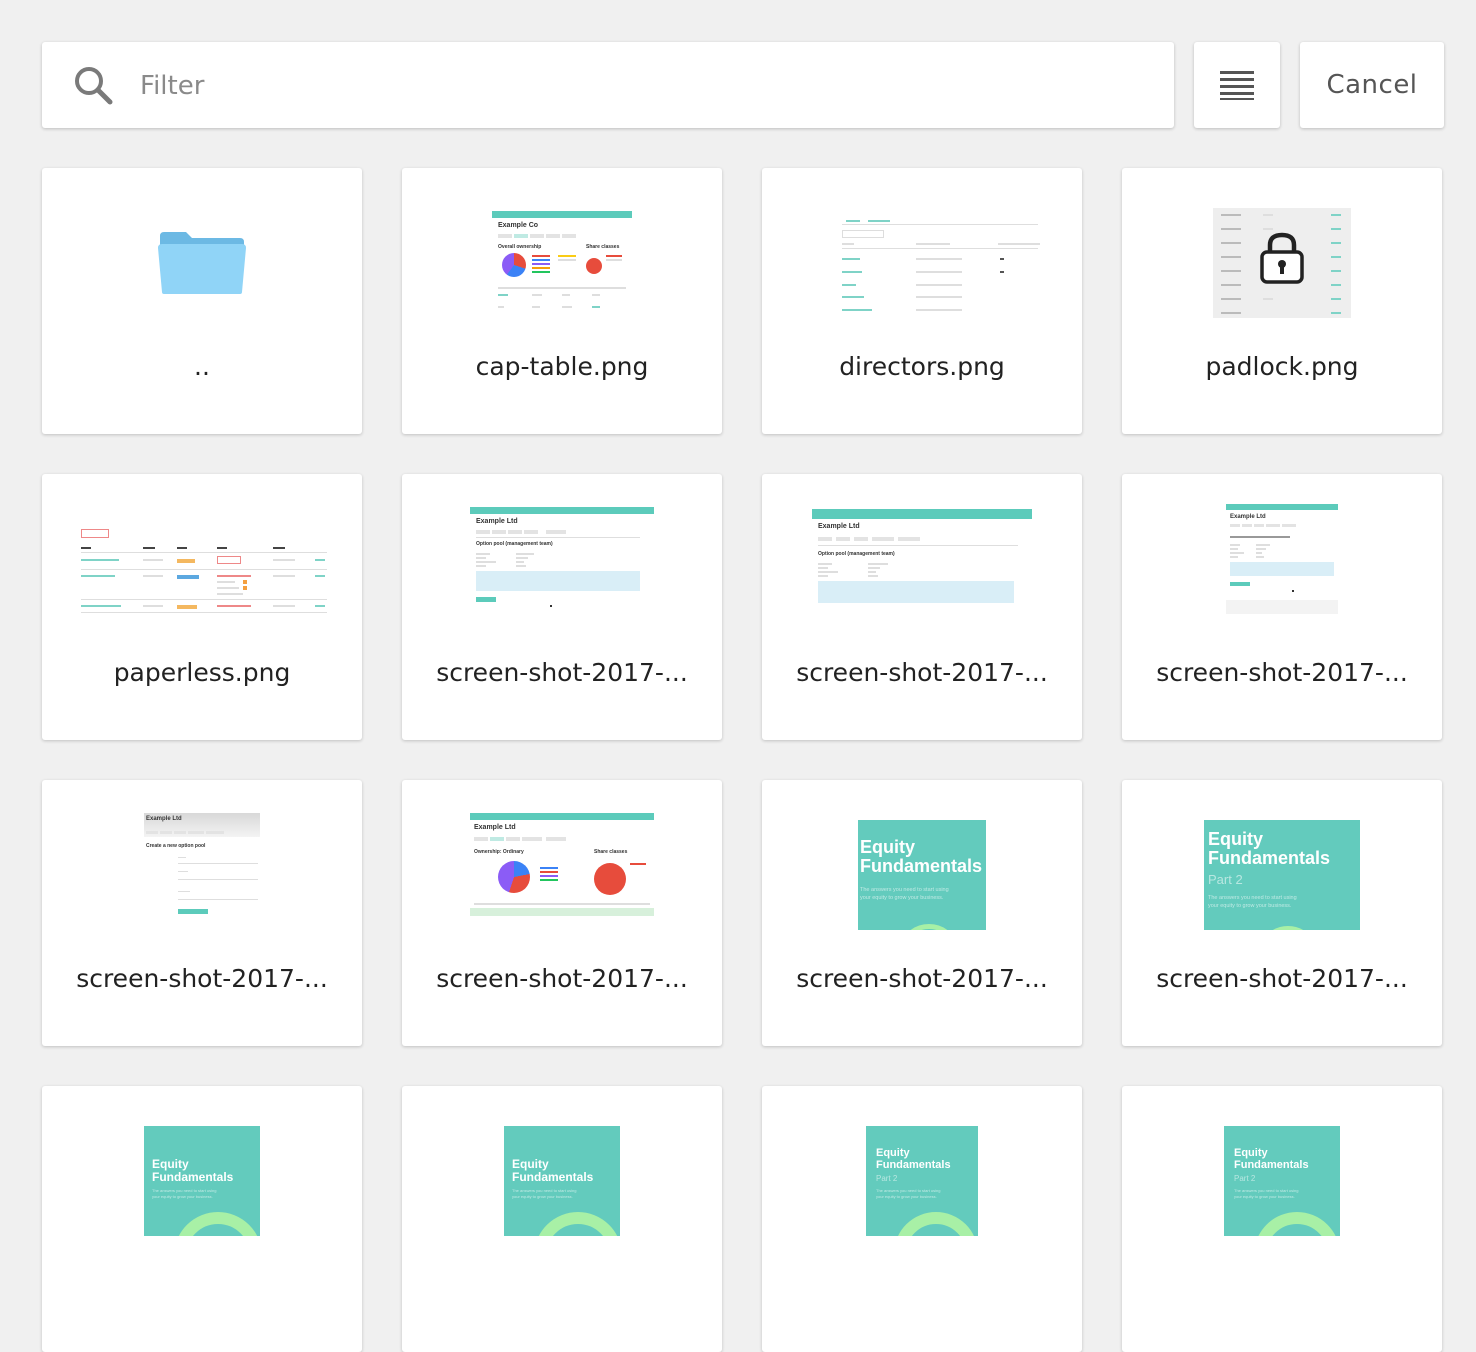 This screenshot has width=1476, height=1352. I want to click on tile-thumbnail: Example Ltd Create a new option pool, so click(202, 867).